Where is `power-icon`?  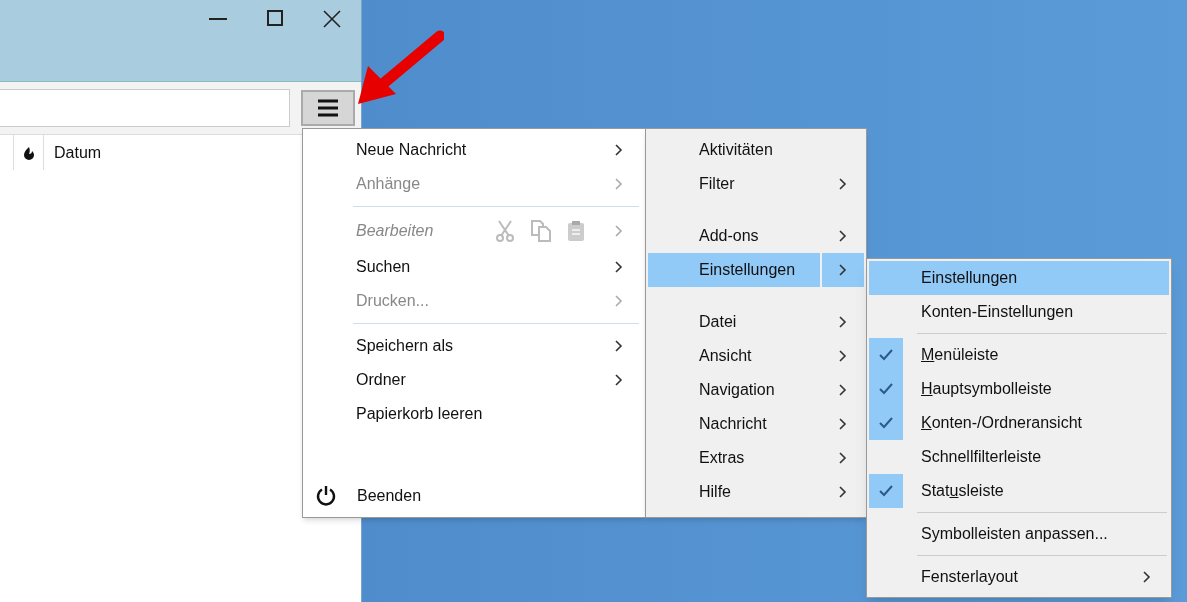
power-icon is located at coordinates (326, 496).